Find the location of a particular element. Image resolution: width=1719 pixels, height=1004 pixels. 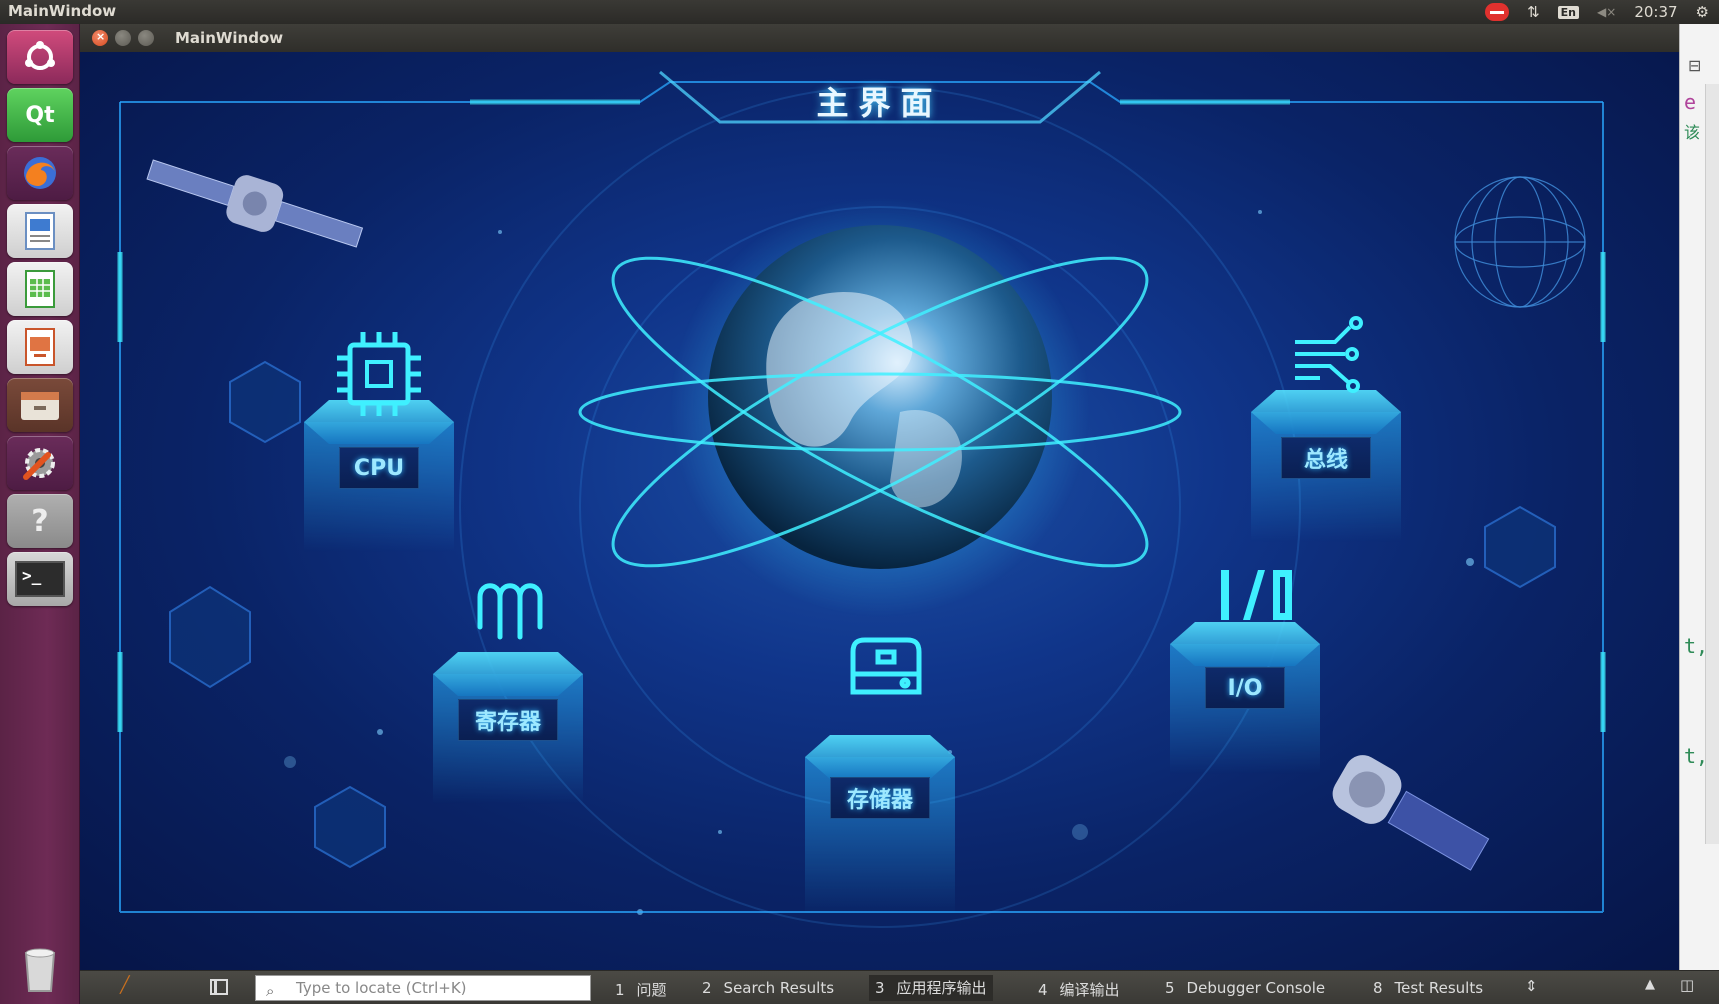

panel-maximize-icon: ◫ is located at coordinates (1687, 985).